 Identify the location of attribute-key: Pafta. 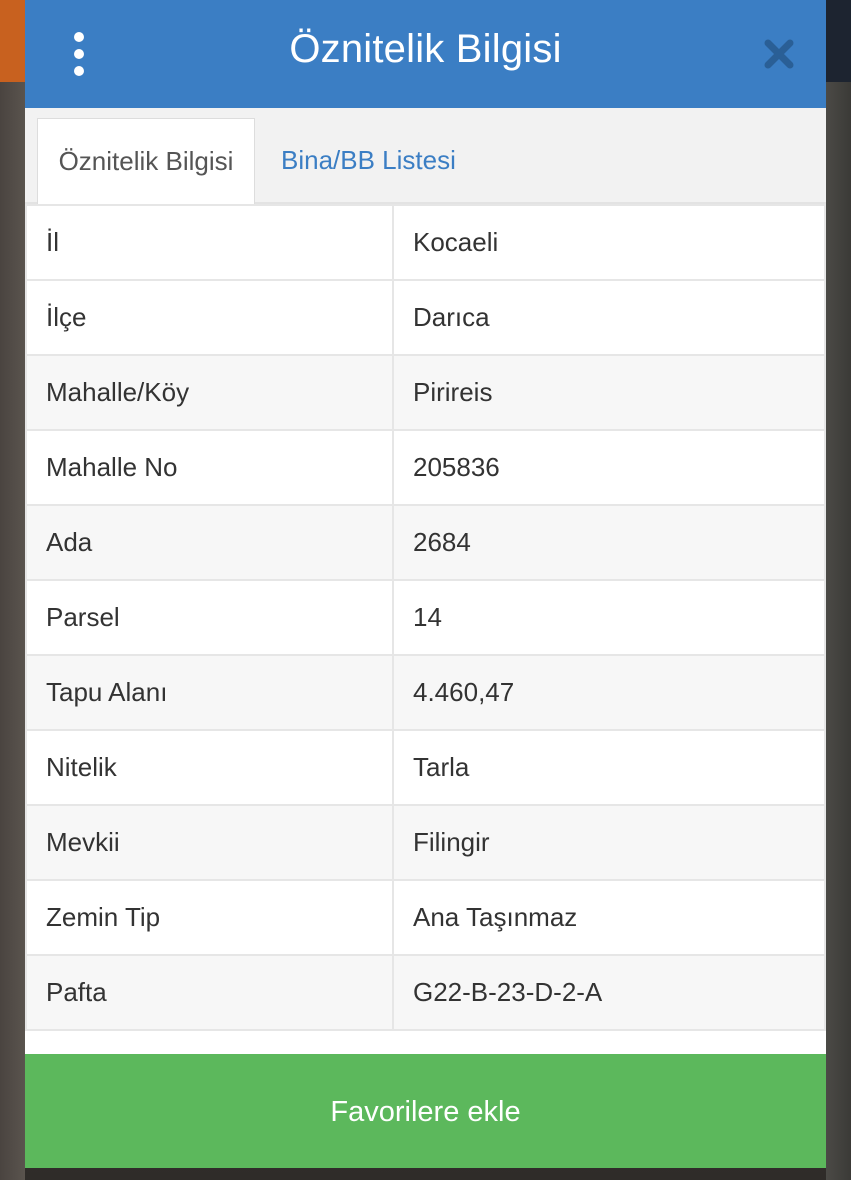
(209, 992).